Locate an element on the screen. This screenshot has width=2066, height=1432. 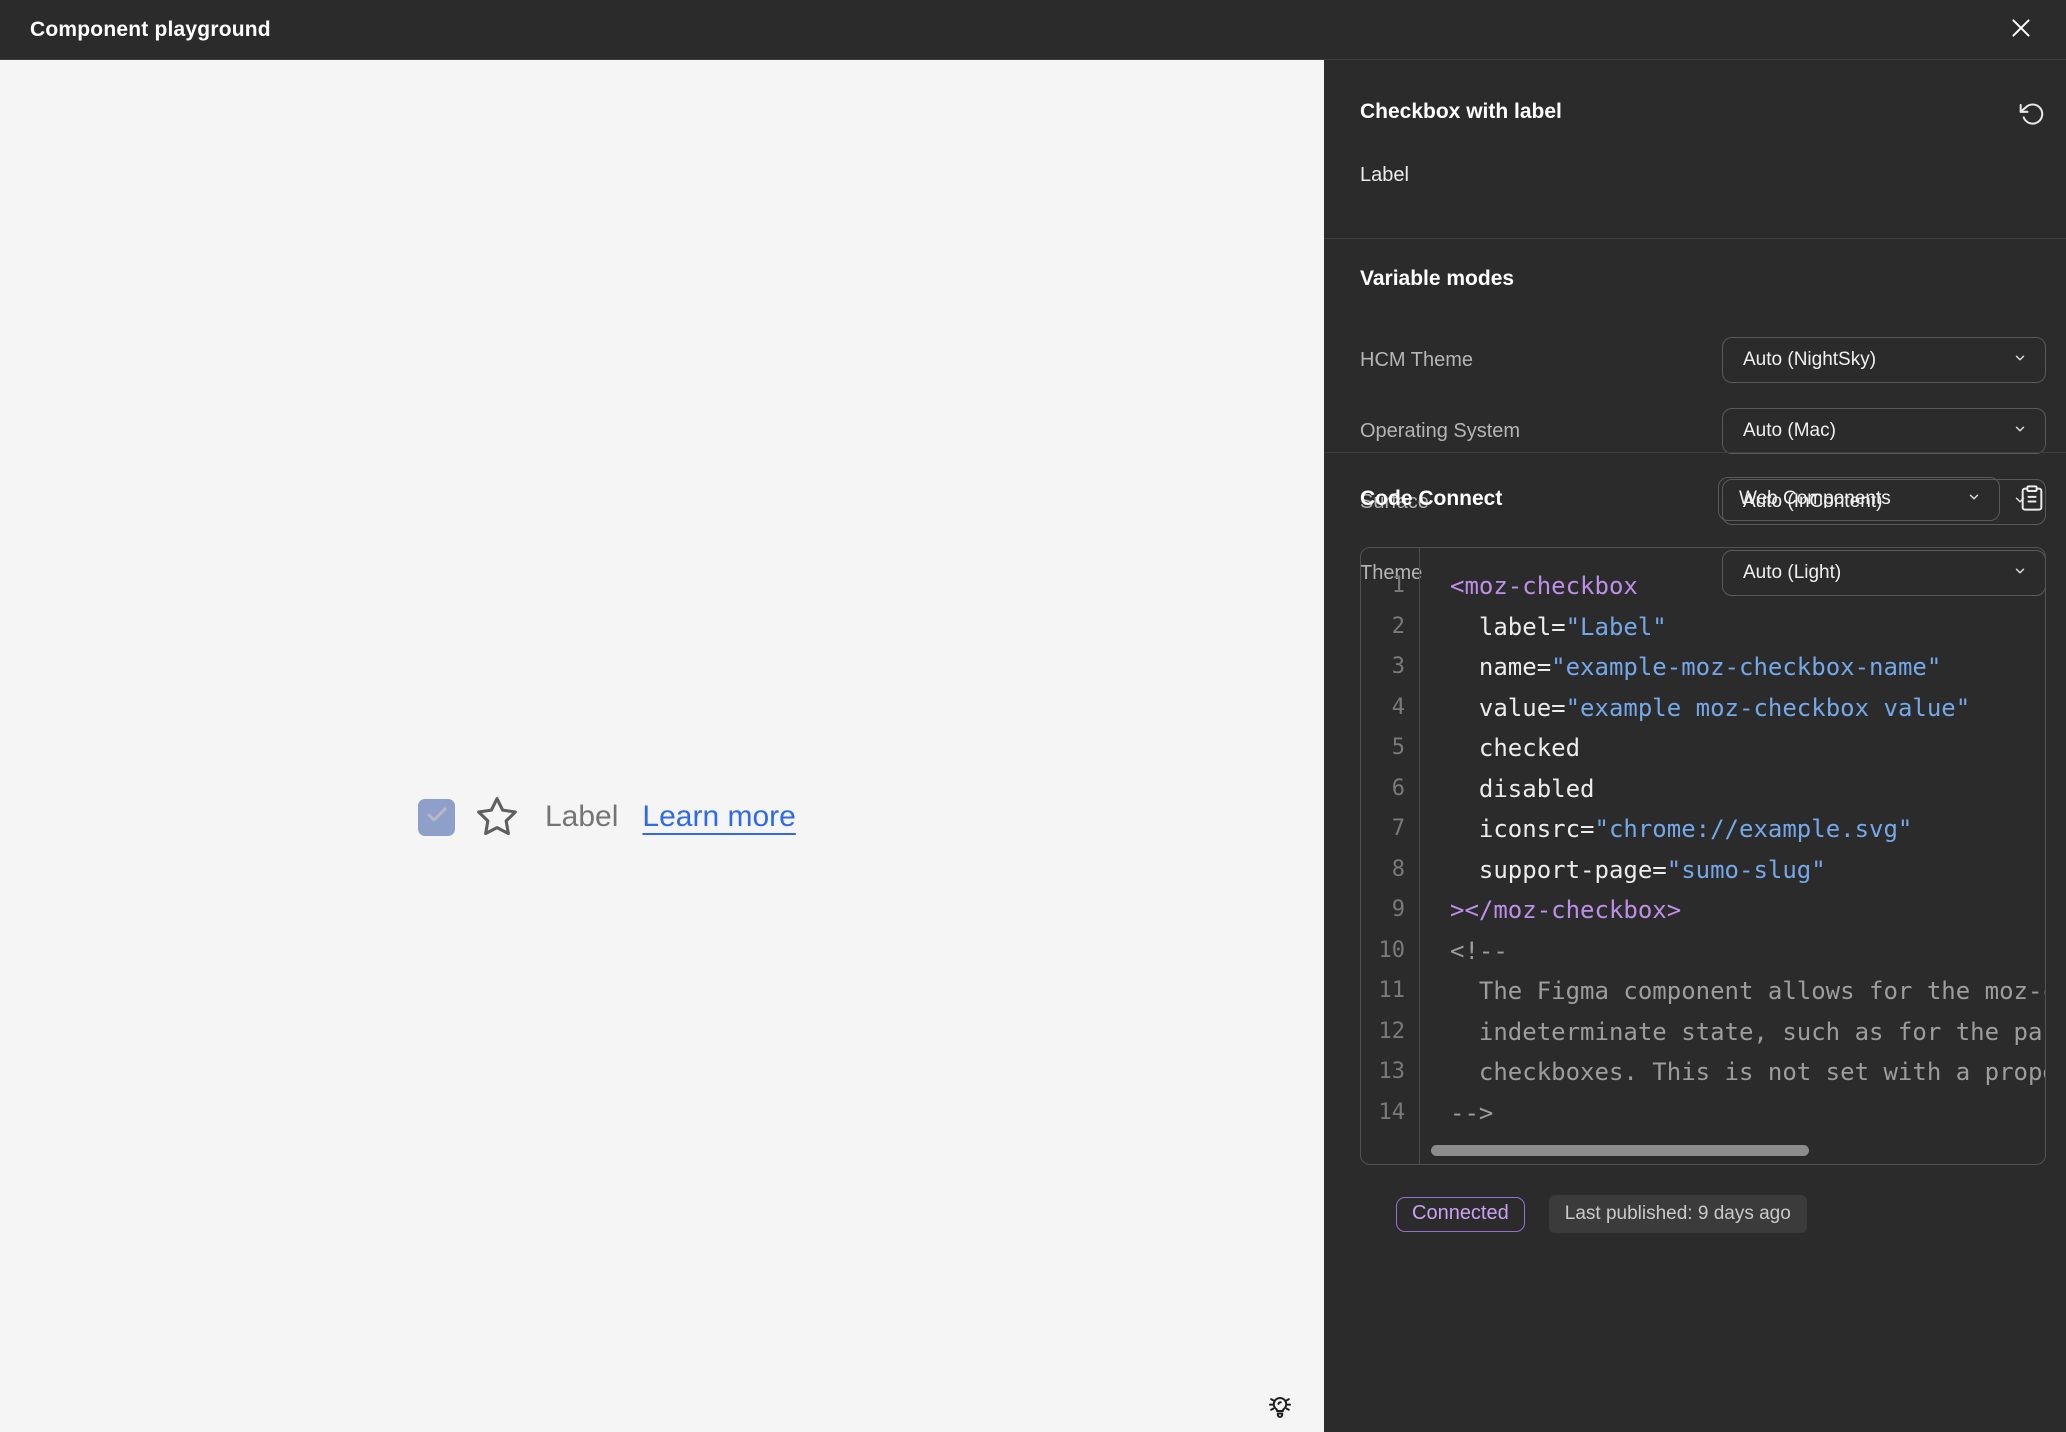
code-line-number: 1 is located at coordinates (1398, 585).